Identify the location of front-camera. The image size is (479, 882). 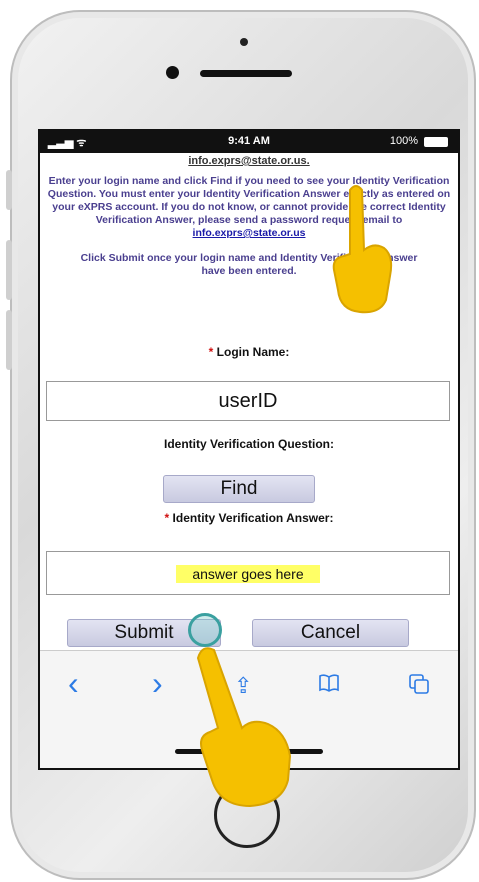
(172, 72).